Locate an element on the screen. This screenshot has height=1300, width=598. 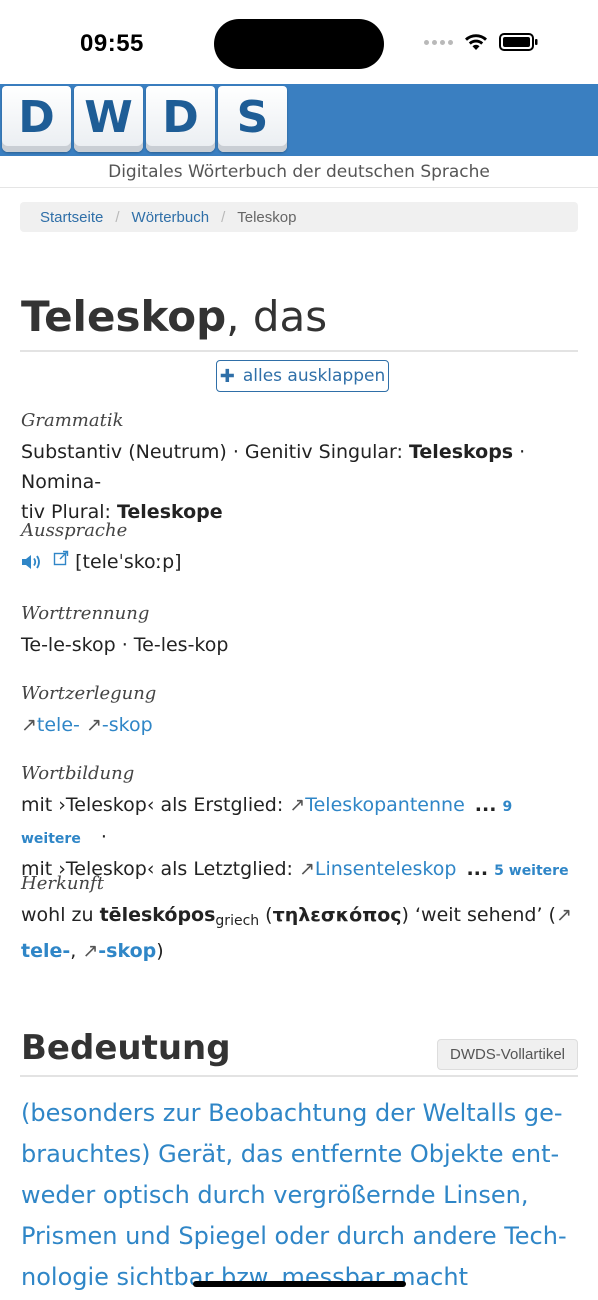
vollartikel-badge: DWDS-Vollartikel is located at coordinates (507, 1054).